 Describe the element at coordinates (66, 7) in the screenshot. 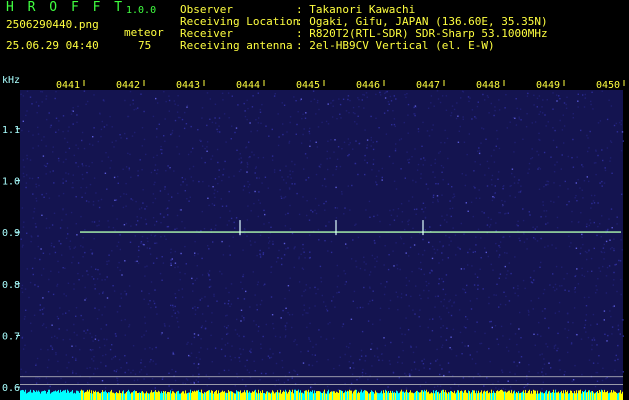

I see `app-title: H R O F F T` at that location.